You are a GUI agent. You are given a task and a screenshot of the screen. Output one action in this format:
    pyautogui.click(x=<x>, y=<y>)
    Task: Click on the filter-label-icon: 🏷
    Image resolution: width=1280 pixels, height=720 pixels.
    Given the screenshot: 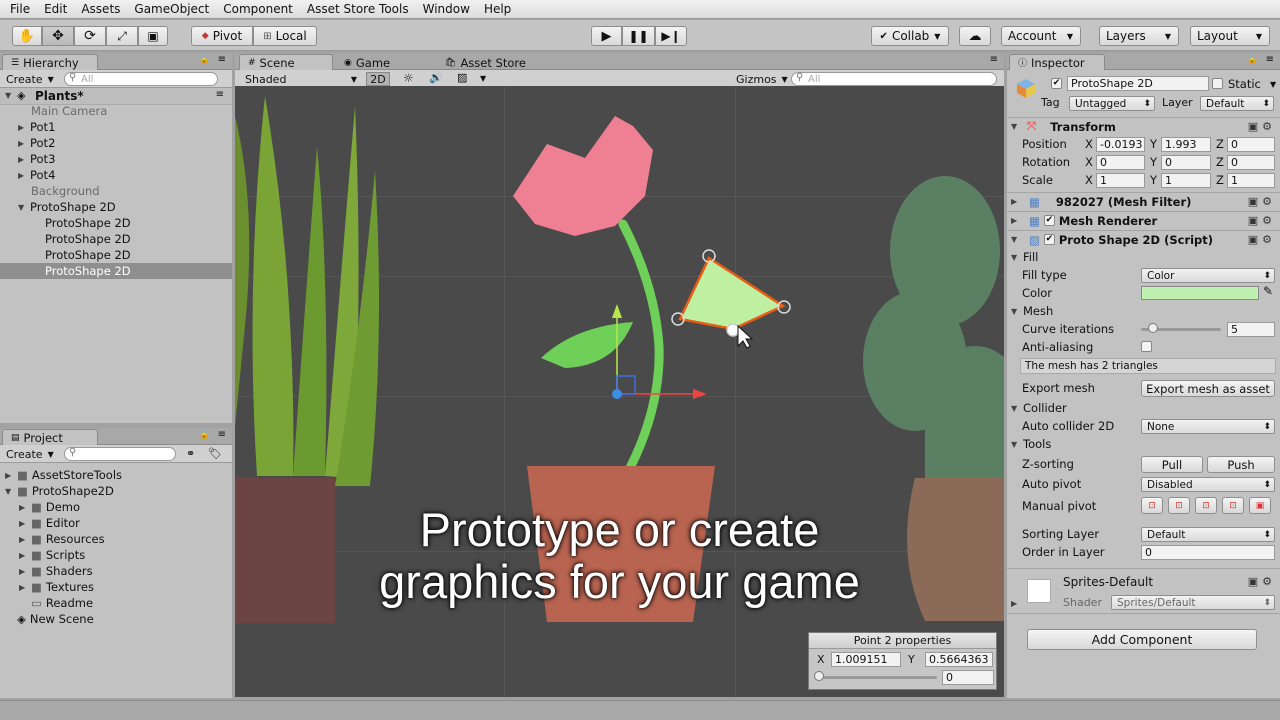 What is the action you would take?
    pyautogui.click(x=215, y=453)
    